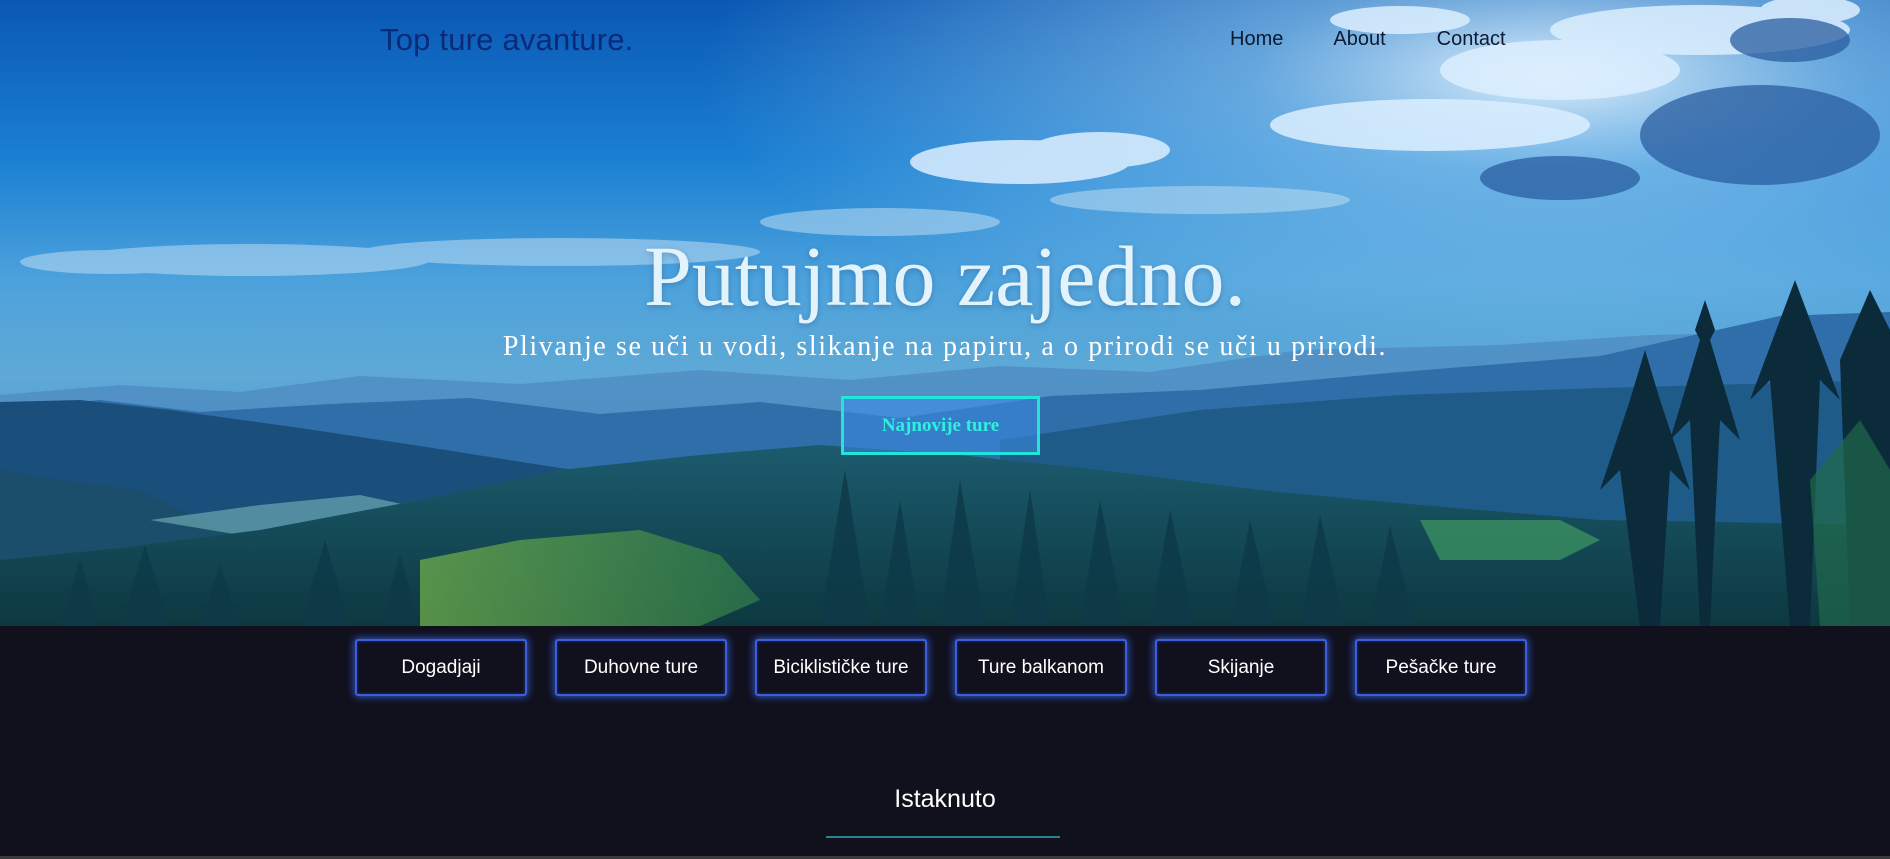 Image resolution: width=1890 pixels, height=859 pixels. I want to click on category-button-dogadjaji: Dogadjaji, so click(441, 667).